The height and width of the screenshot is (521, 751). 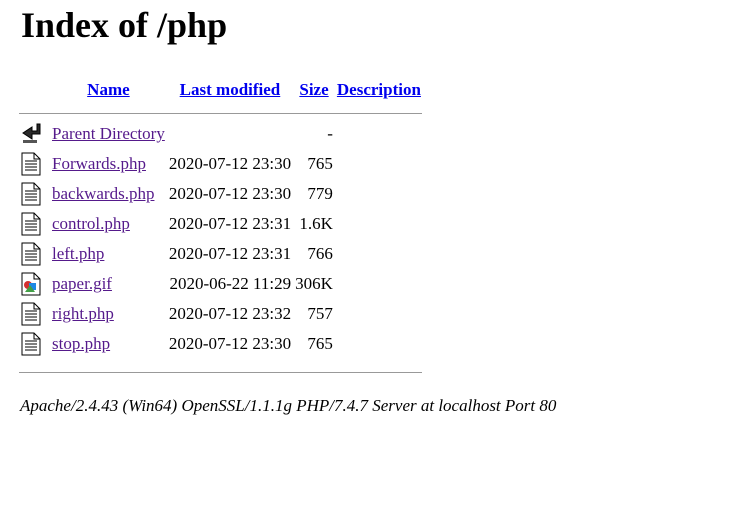 What do you see at coordinates (108, 254) in the screenshot?
I see `file-name-cell: left.php` at bounding box center [108, 254].